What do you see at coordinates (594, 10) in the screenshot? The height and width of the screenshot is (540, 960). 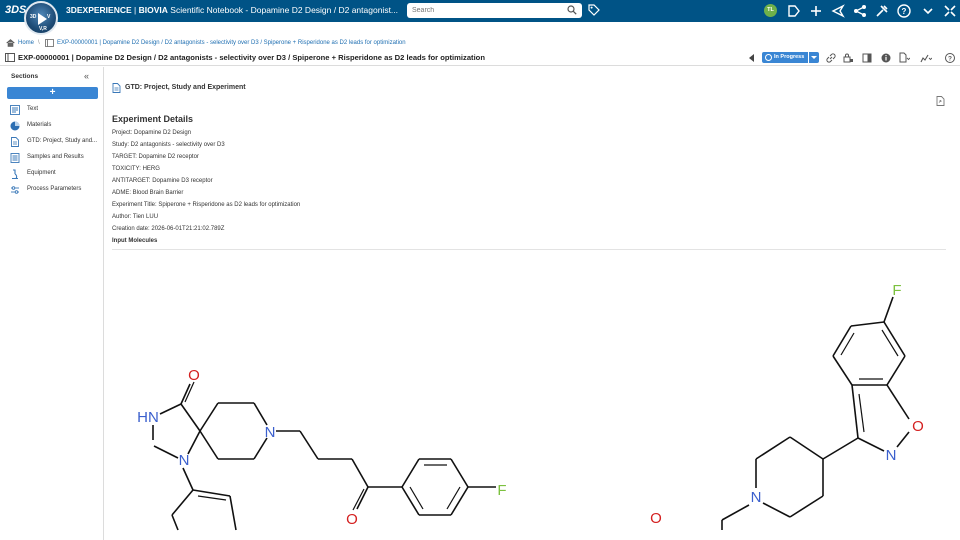 I see `tag-icon` at bounding box center [594, 10].